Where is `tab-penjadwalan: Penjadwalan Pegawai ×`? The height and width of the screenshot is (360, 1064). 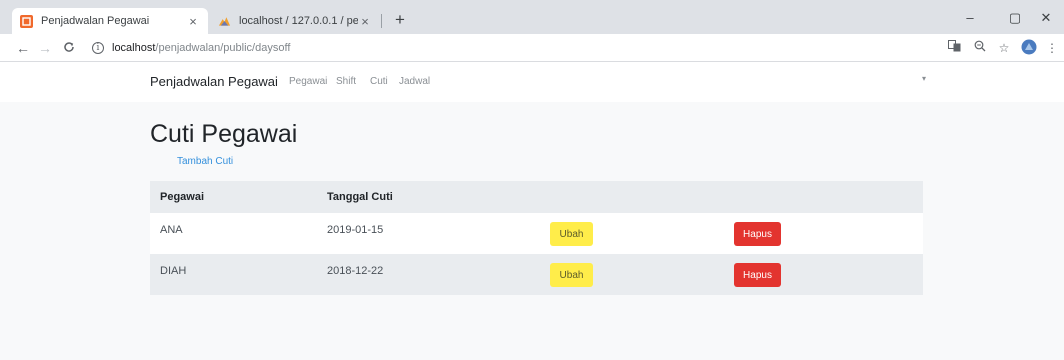 tab-penjadwalan: Penjadwalan Pegawai × is located at coordinates (110, 21).